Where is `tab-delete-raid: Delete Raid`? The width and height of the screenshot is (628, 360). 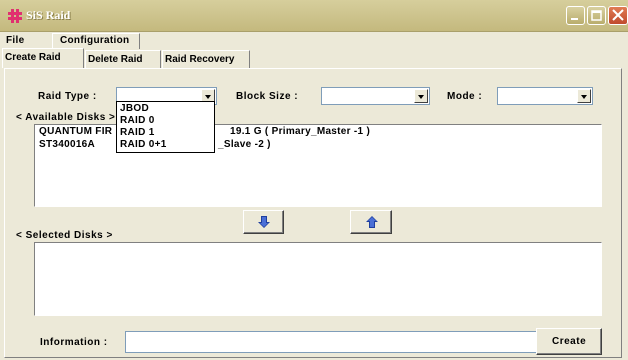 tab-delete-raid: Delete Raid is located at coordinates (123, 59).